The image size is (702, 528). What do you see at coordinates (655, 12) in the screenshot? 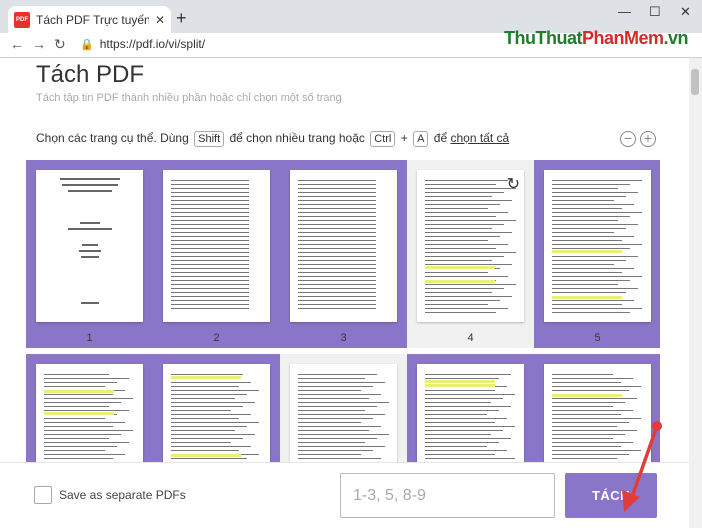
I see `maximize-button: ☐` at bounding box center [655, 12].